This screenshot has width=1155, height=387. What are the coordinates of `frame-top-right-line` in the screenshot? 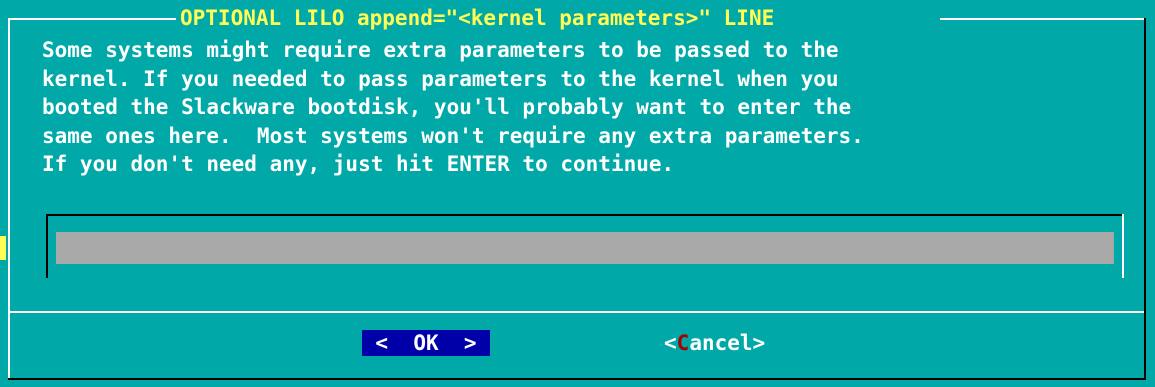 It's located at (1043, 19).